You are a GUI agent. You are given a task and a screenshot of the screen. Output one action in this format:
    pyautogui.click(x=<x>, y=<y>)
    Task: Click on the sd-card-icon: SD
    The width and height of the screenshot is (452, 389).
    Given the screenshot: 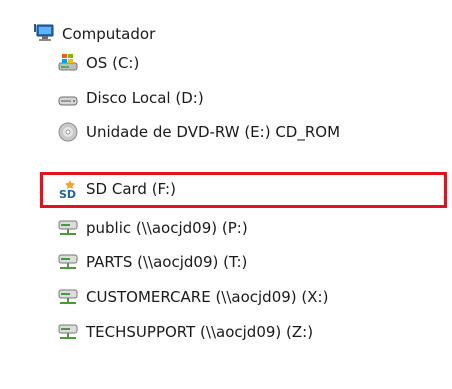 What is the action you would take?
    pyautogui.click(x=68, y=189)
    